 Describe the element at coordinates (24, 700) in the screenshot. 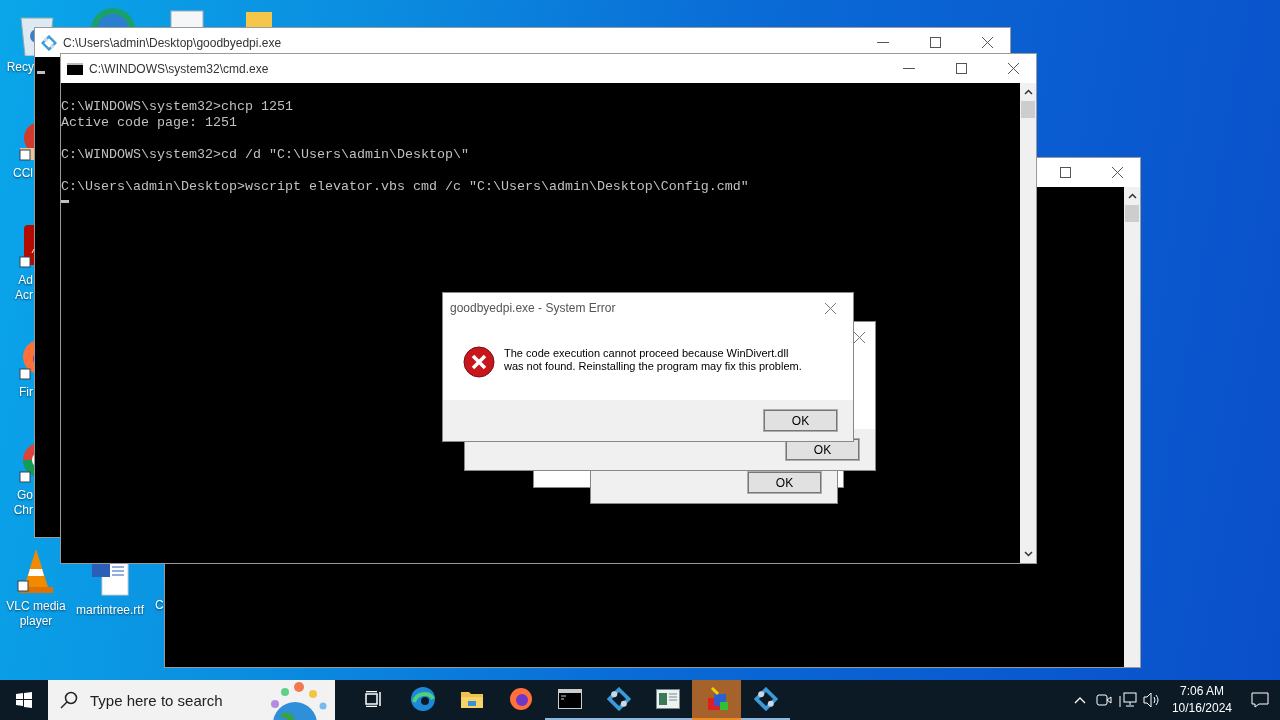

I see `windows-logo-icon` at that location.